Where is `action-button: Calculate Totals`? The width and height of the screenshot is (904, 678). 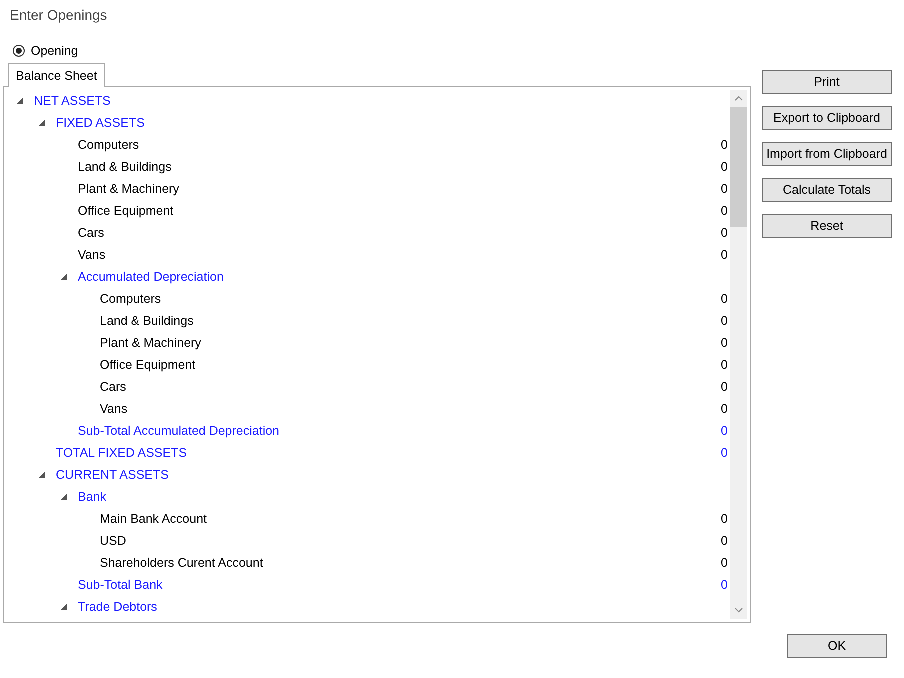 action-button: Calculate Totals is located at coordinates (827, 190).